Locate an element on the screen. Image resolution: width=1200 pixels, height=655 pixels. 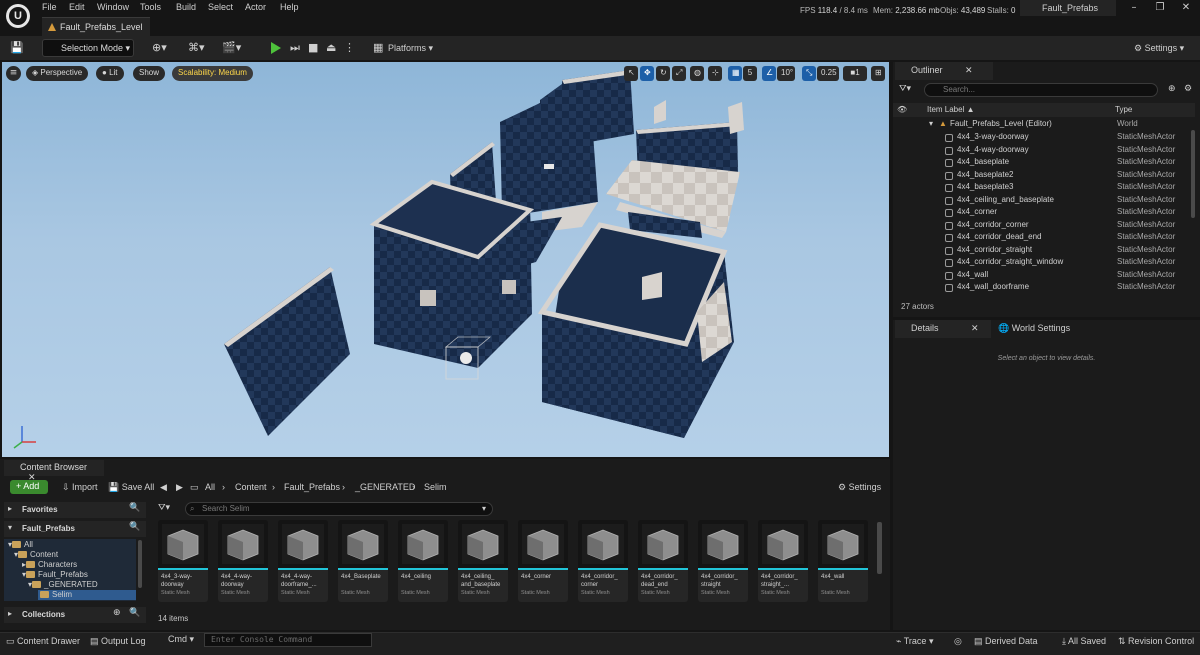
details-close-icon: ✕ is located at coordinates (975, 328).